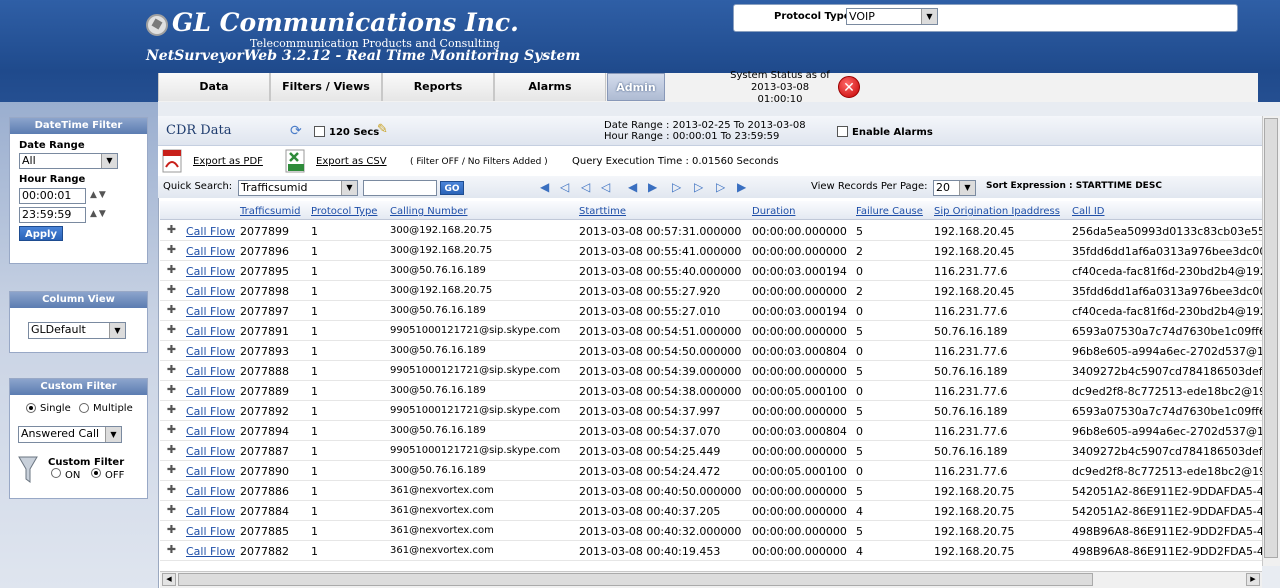 The image size is (1280, 588). I want to click on tab-admin: Admin, so click(636, 87).